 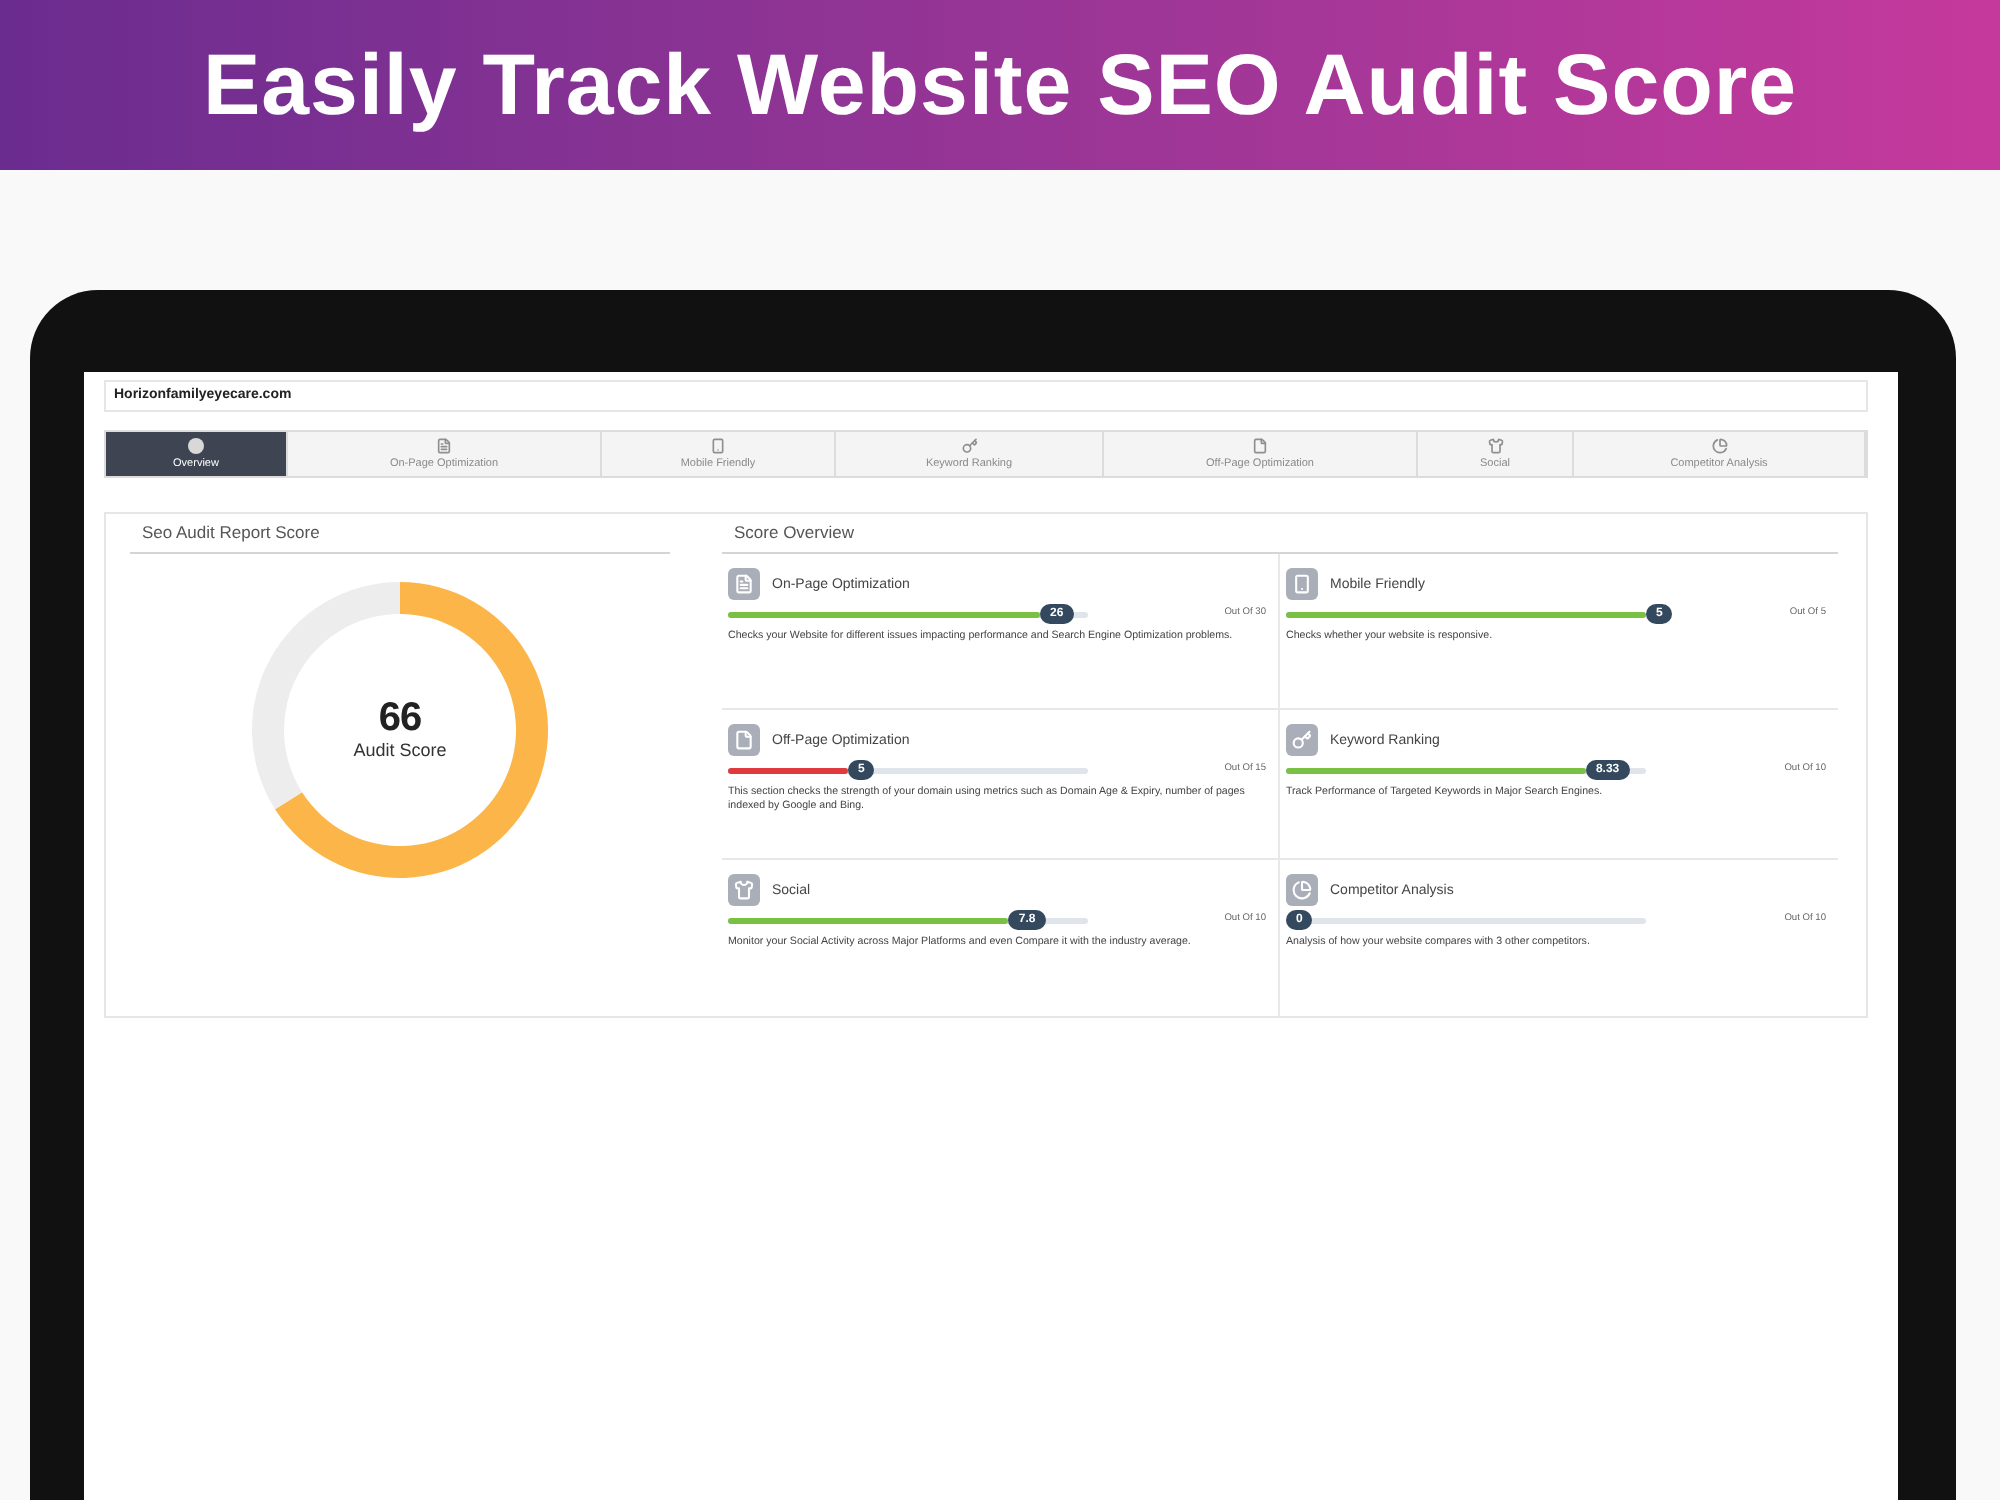 I want to click on banner-title: Easily Track Website SEO Audit Score, so click(x=1000, y=85).